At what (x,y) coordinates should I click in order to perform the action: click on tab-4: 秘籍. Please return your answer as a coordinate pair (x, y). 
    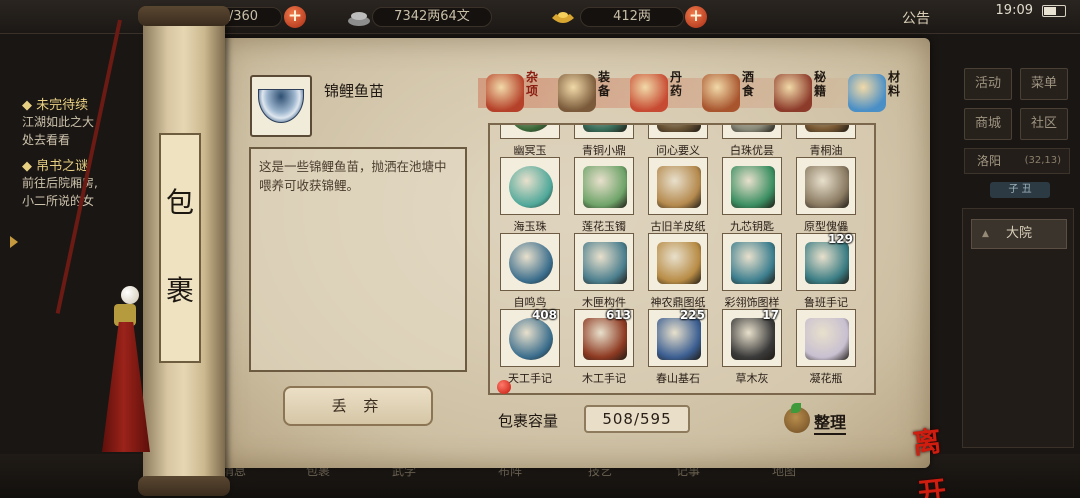
    Looking at the image, I should click on (807, 91).